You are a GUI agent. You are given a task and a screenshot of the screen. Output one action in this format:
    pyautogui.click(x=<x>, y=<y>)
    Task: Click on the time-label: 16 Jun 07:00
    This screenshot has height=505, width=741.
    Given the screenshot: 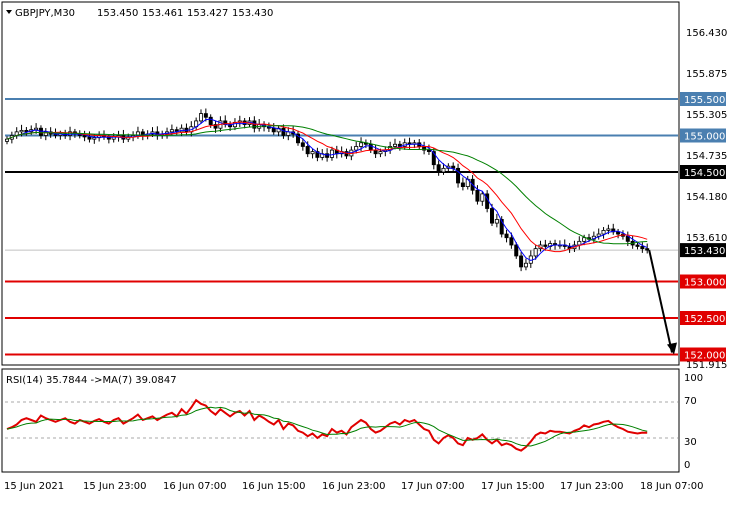 What is the action you would take?
    pyautogui.click(x=195, y=486)
    